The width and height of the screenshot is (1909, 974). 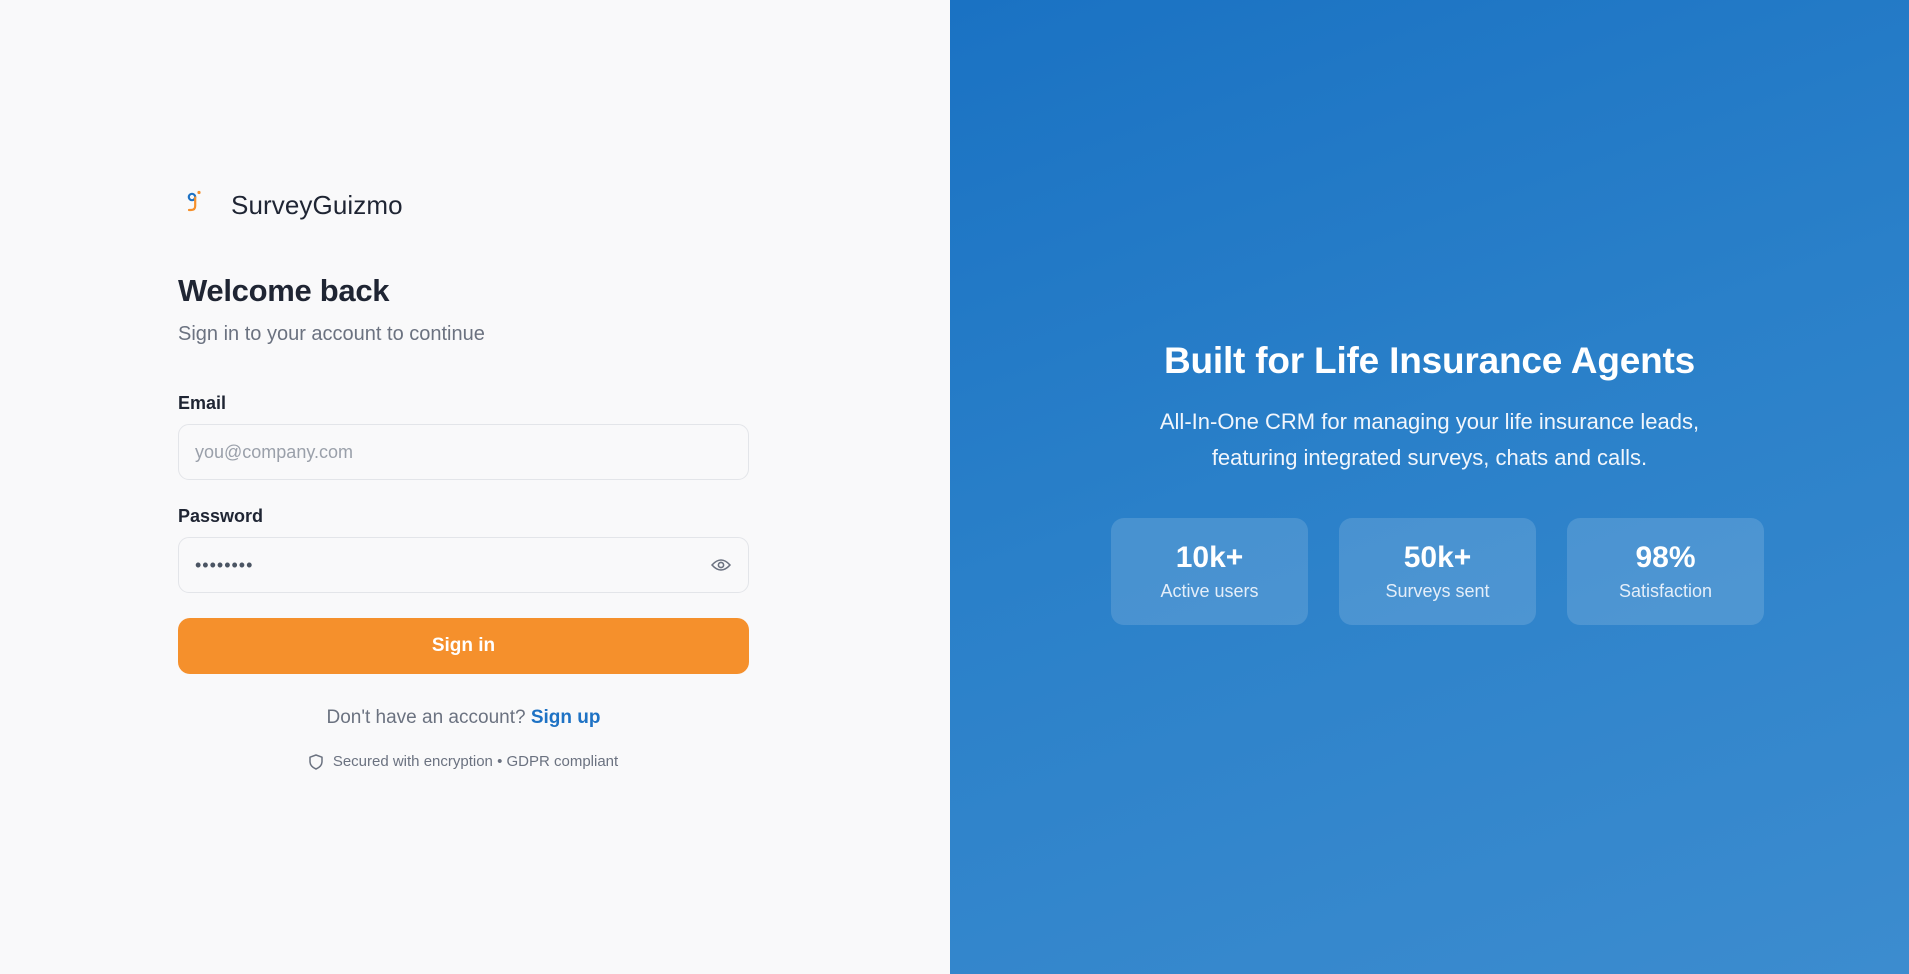 I want to click on brand-name: SurveyGuizmo, so click(x=317, y=204).